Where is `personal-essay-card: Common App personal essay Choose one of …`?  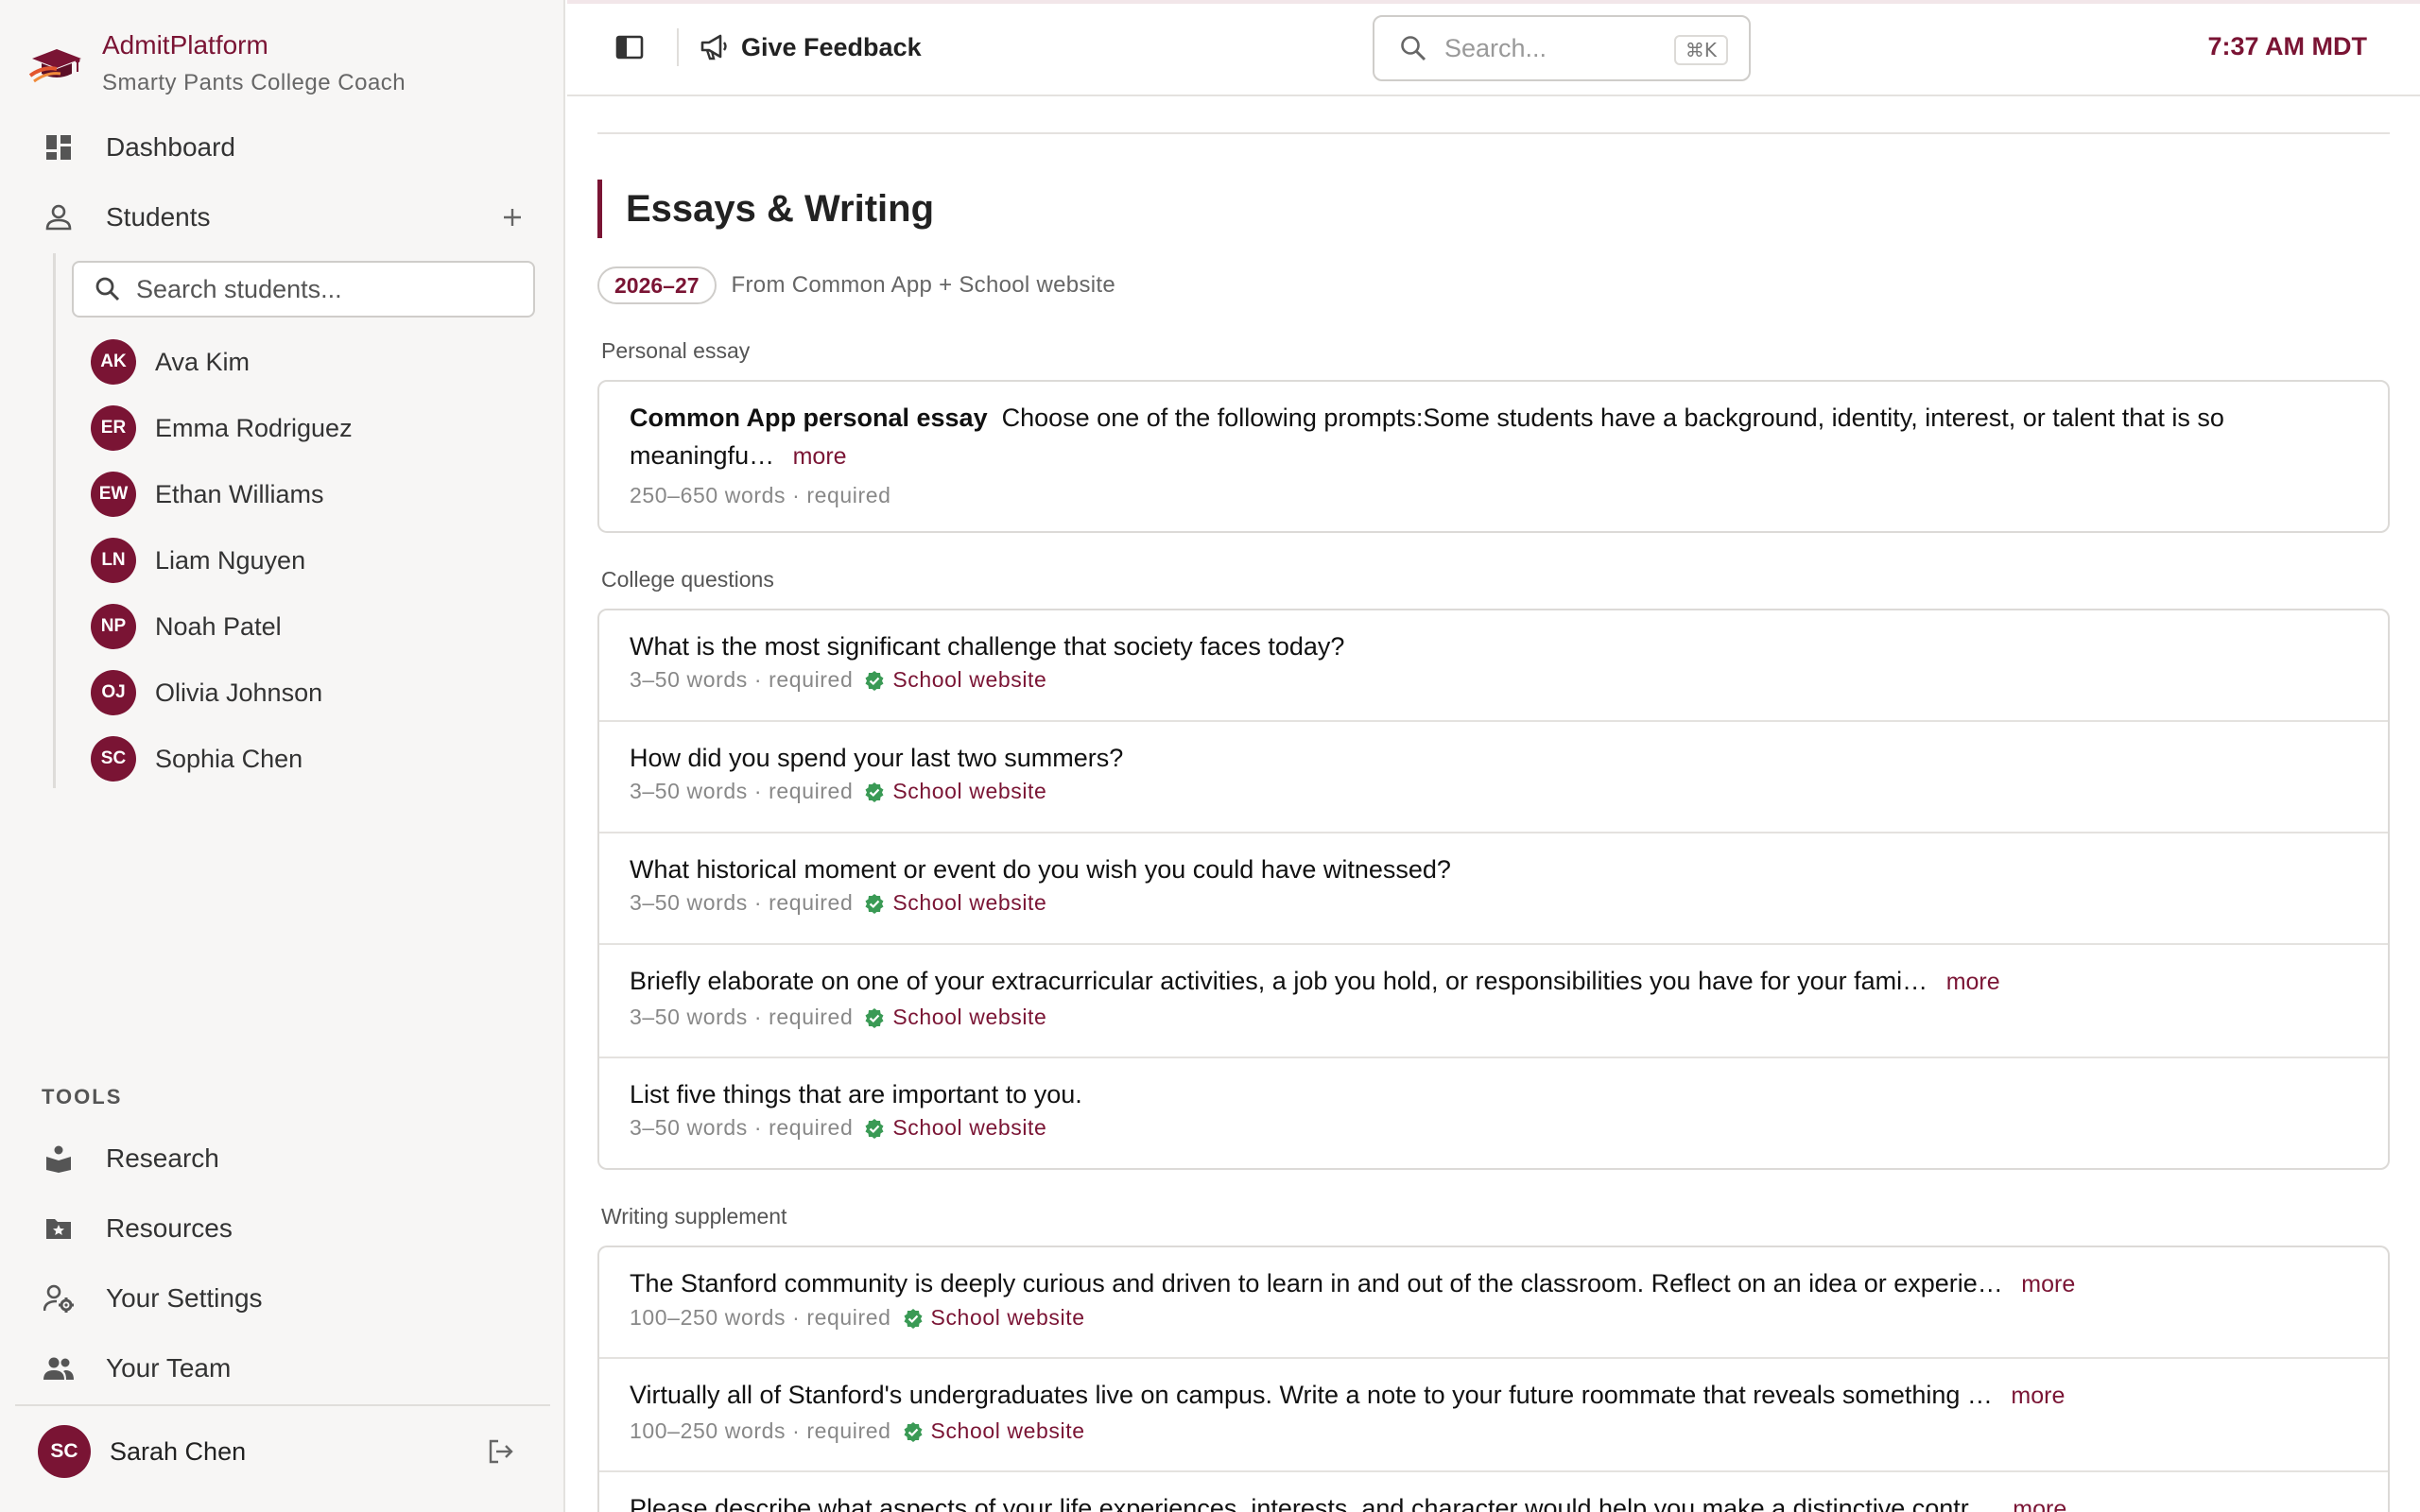 personal-essay-card: Common App personal essay Choose one of … is located at coordinates (1494, 456).